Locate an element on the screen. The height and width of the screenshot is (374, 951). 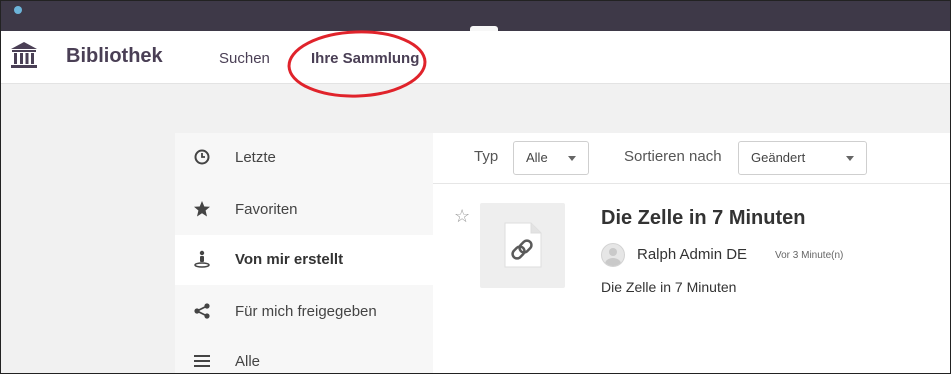
header: Bibliothek Suchen Ihre Sammlung is located at coordinates (475, 57).